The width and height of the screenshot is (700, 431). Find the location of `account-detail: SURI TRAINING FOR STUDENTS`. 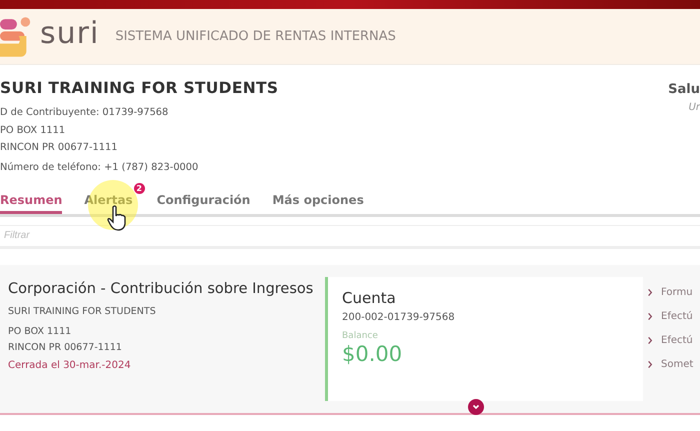

account-detail: SURI TRAINING FOR STUDENTS is located at coordinates (82, 311).